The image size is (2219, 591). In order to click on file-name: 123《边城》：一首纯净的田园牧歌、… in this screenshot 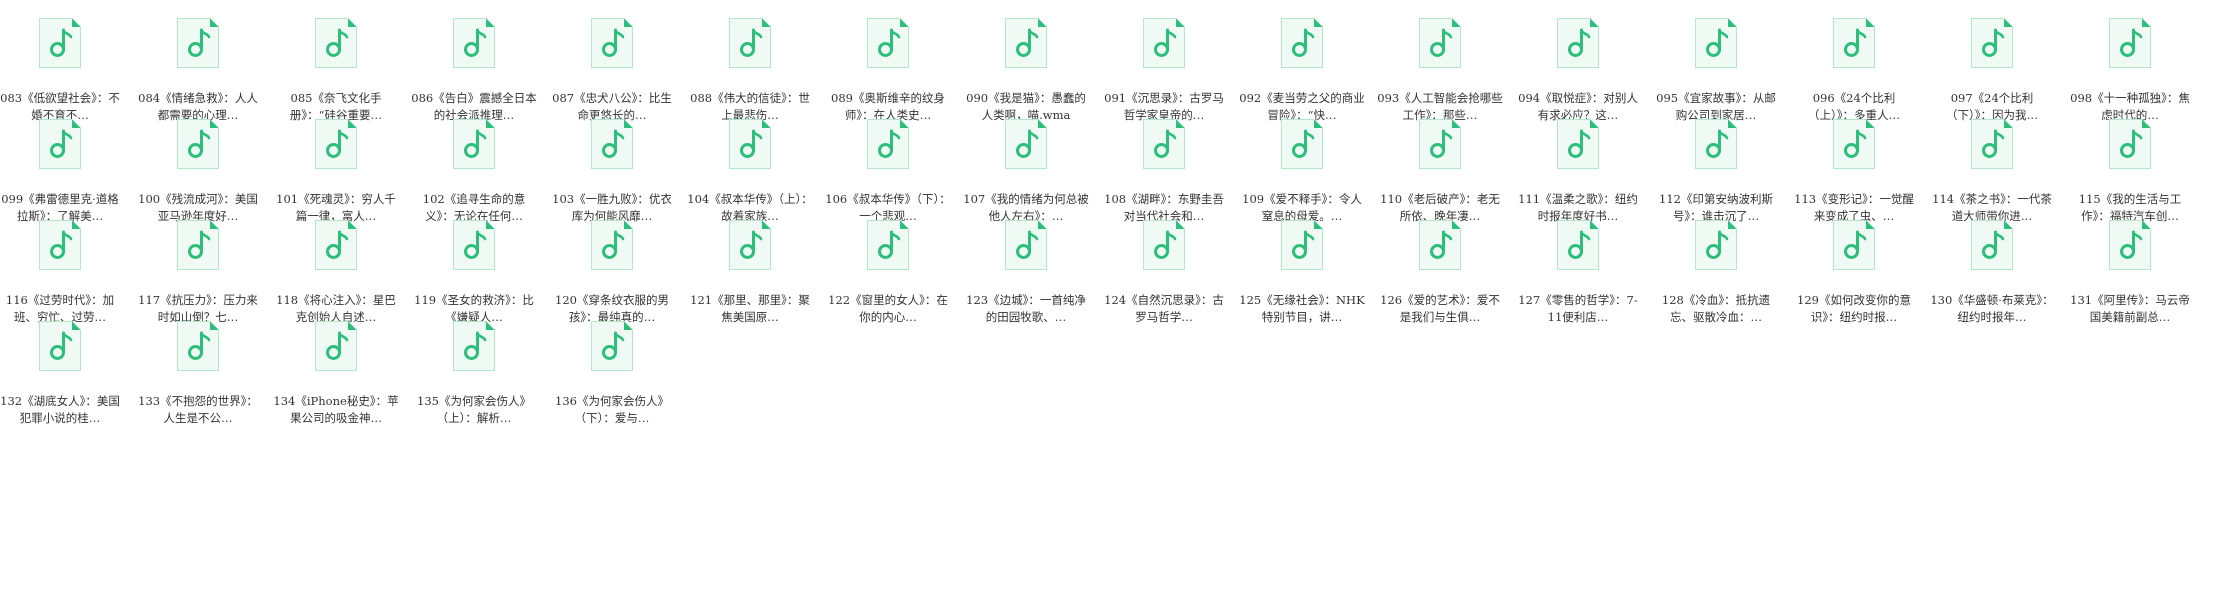, I will do `click(1026, 308)`.